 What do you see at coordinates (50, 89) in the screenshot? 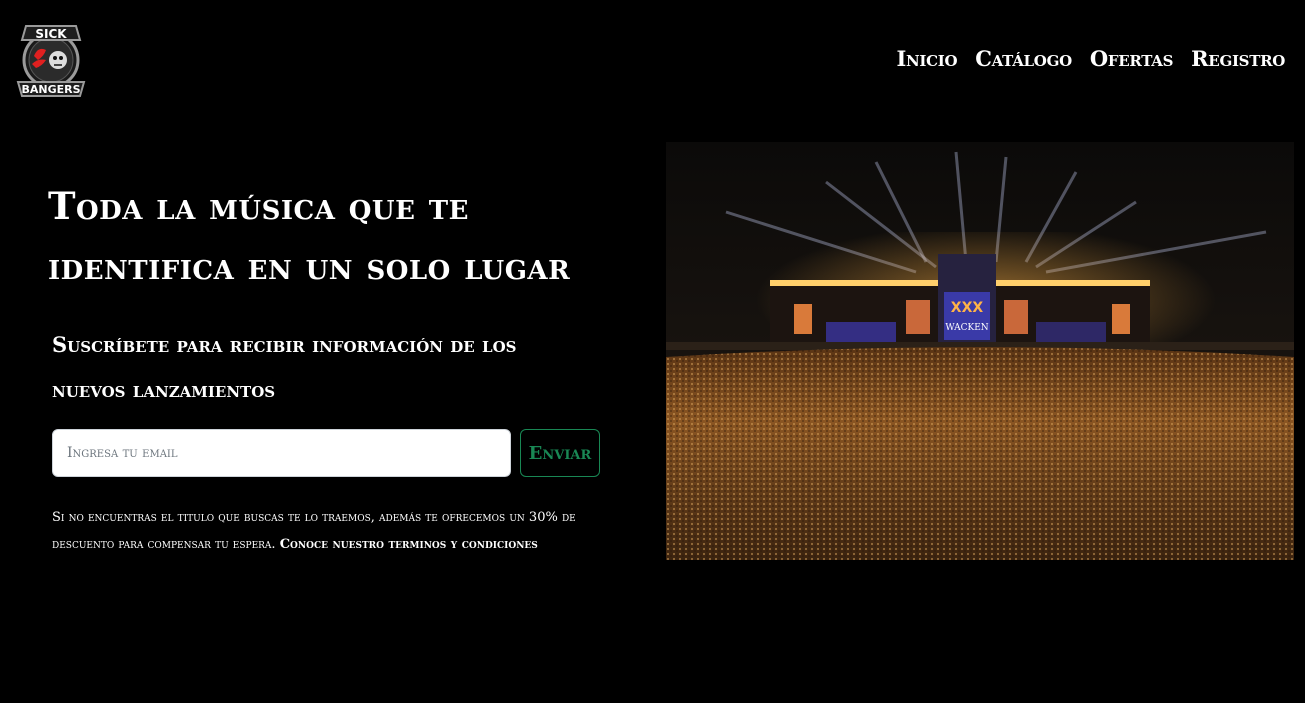
I see `logo-text-bottom: BANGERS` at bounding box center [50, 89].